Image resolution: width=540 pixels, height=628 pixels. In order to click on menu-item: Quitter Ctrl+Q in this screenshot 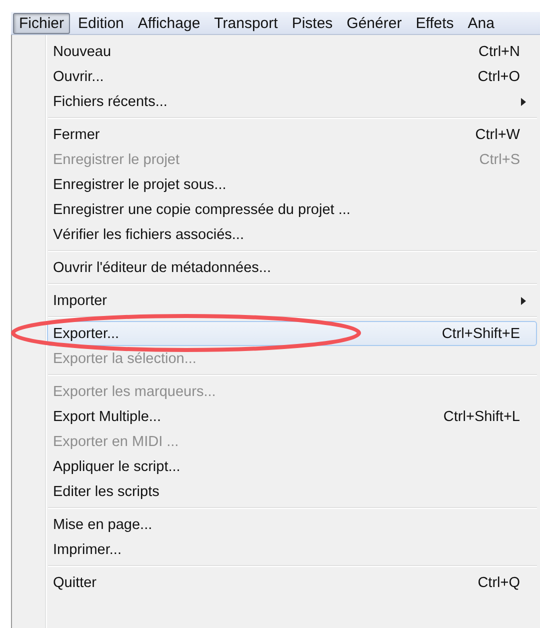, I will do `click(292, 582)`.